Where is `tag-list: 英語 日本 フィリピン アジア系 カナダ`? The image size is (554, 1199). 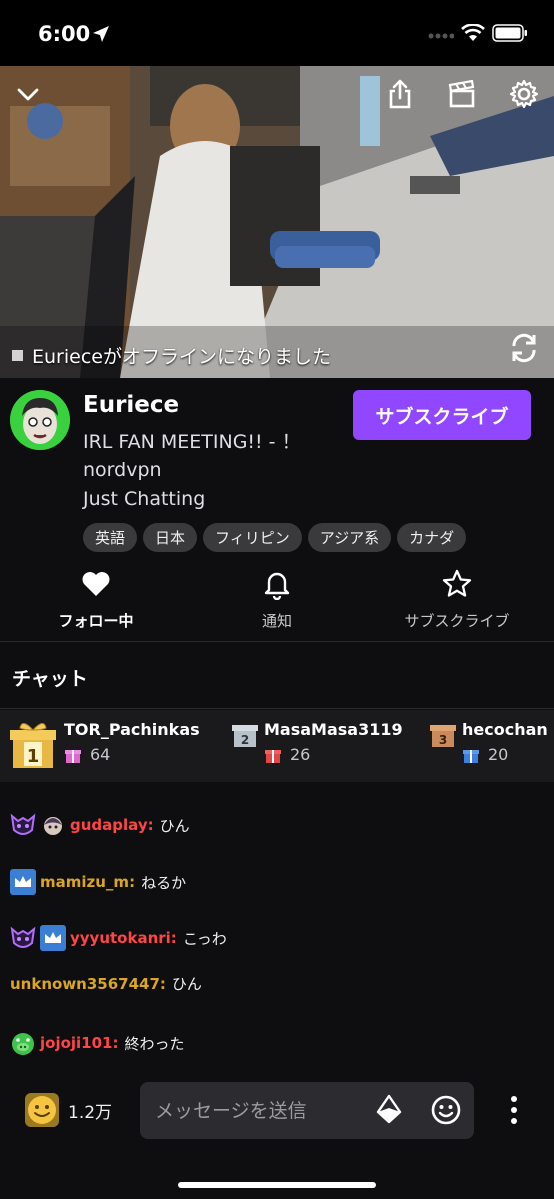 tag-list: 英語 日本 フィリピン アジア系 カナダ is located at coordinates (275, 537).